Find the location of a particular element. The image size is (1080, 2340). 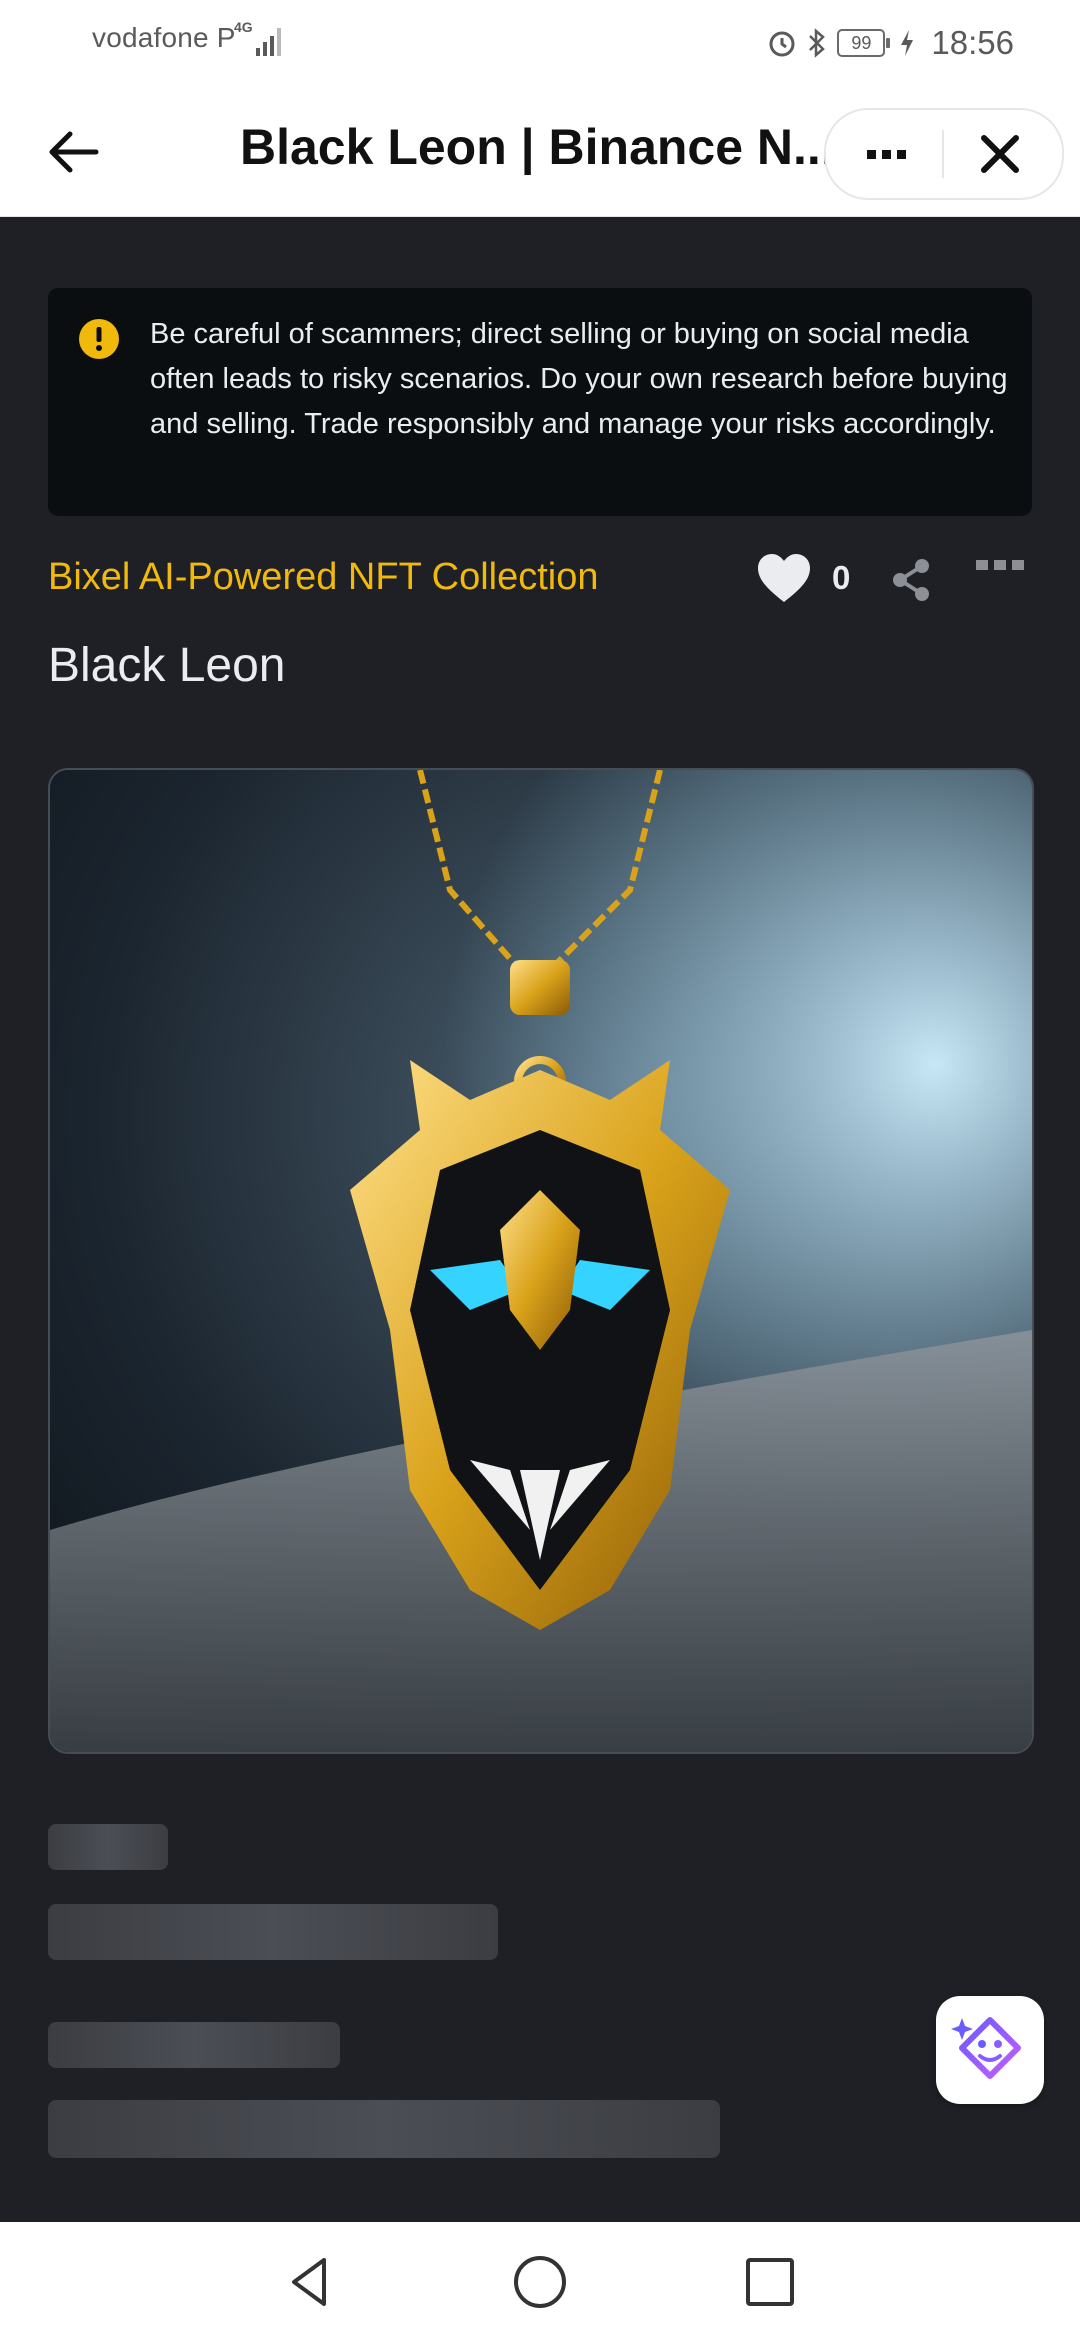

mini-program-capsule is located at coordinates (944, 154).